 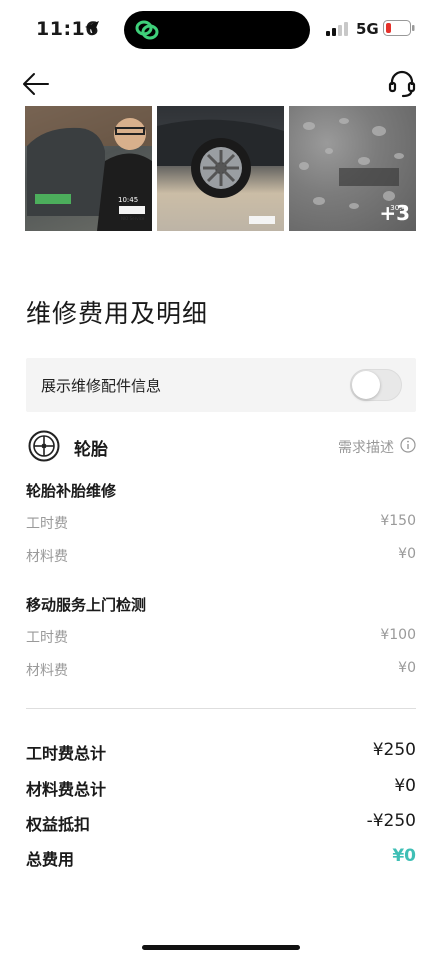 I want to click on repair-photo-1: 10:45 NIO Service, so click(x=88, y=168).